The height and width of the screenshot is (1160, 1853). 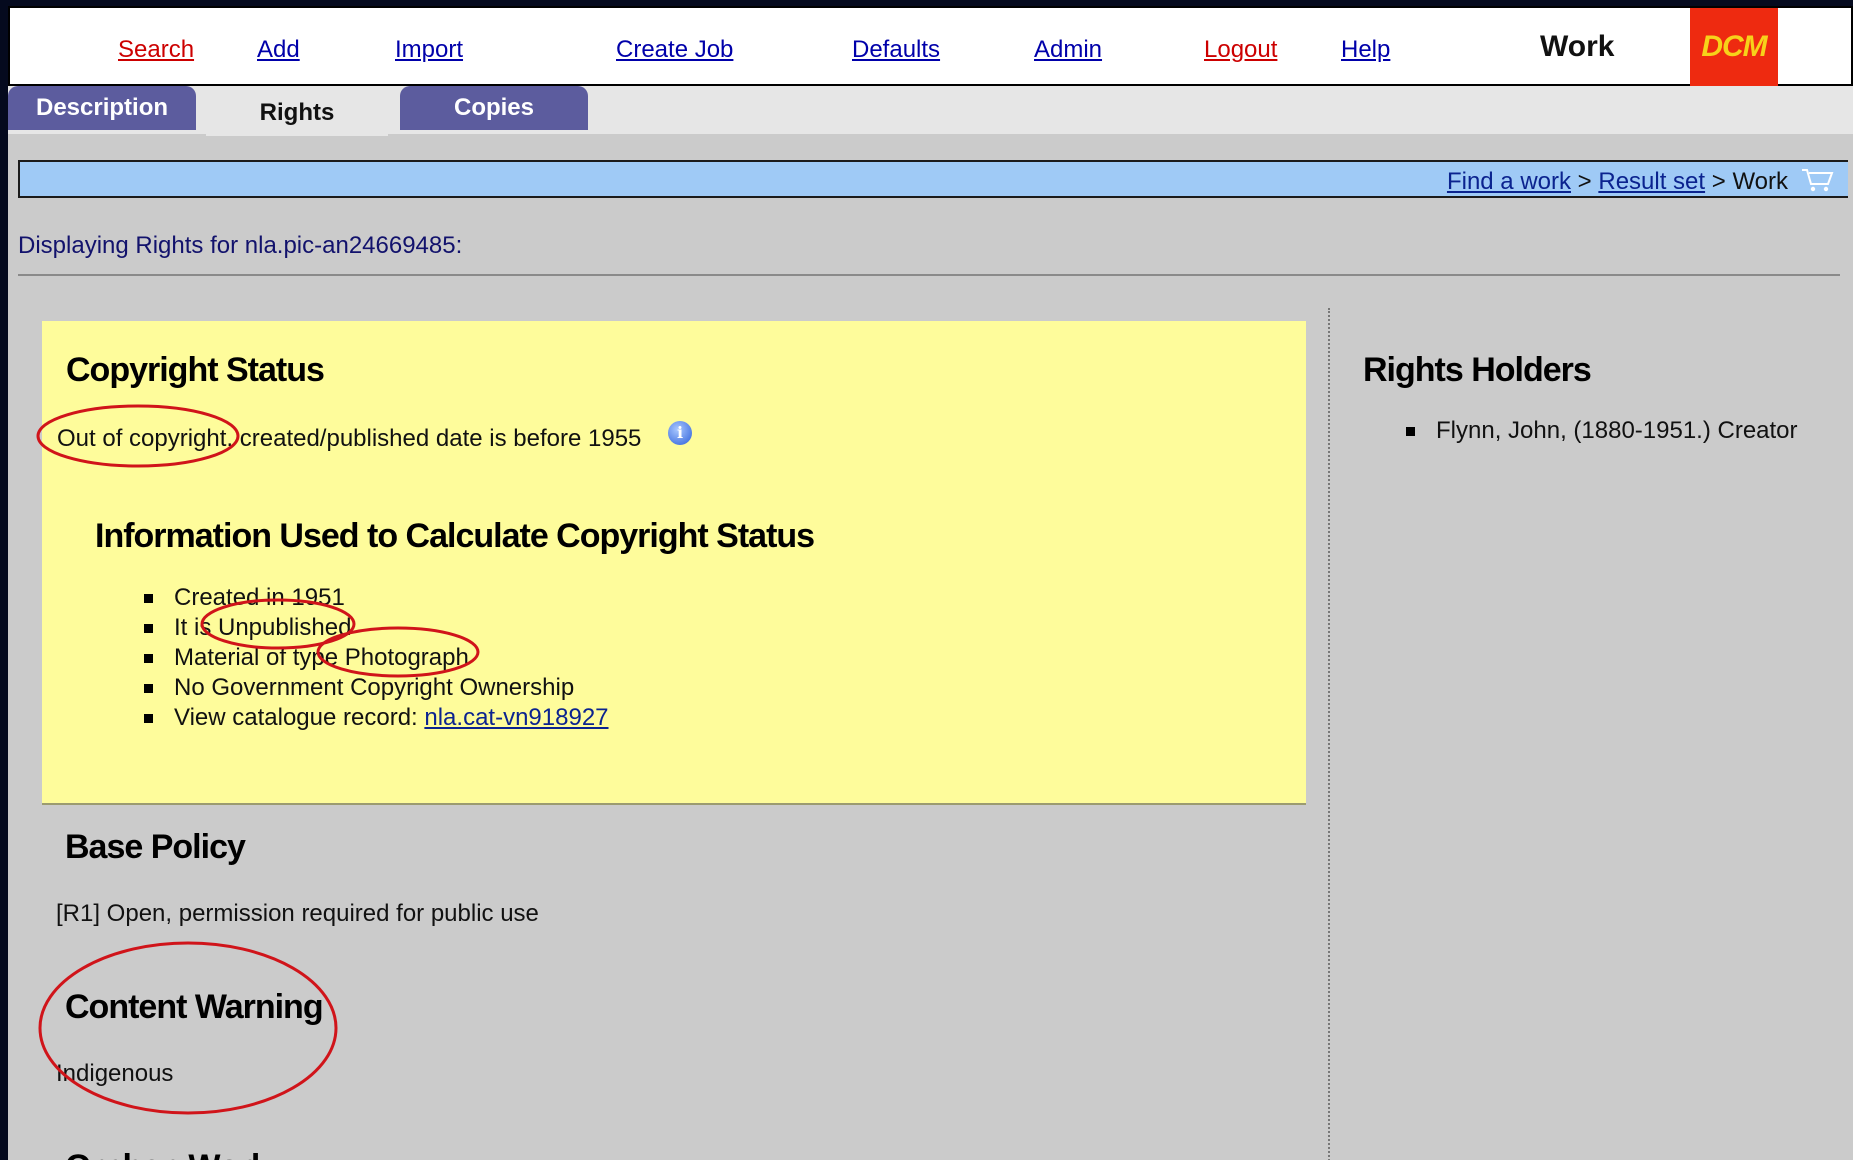 What do you see at coordinates (933, 179) in the screenshot?
I see `breadcrumb-bar: Find a work > Result set > Work` at bounding box center [933, 179].